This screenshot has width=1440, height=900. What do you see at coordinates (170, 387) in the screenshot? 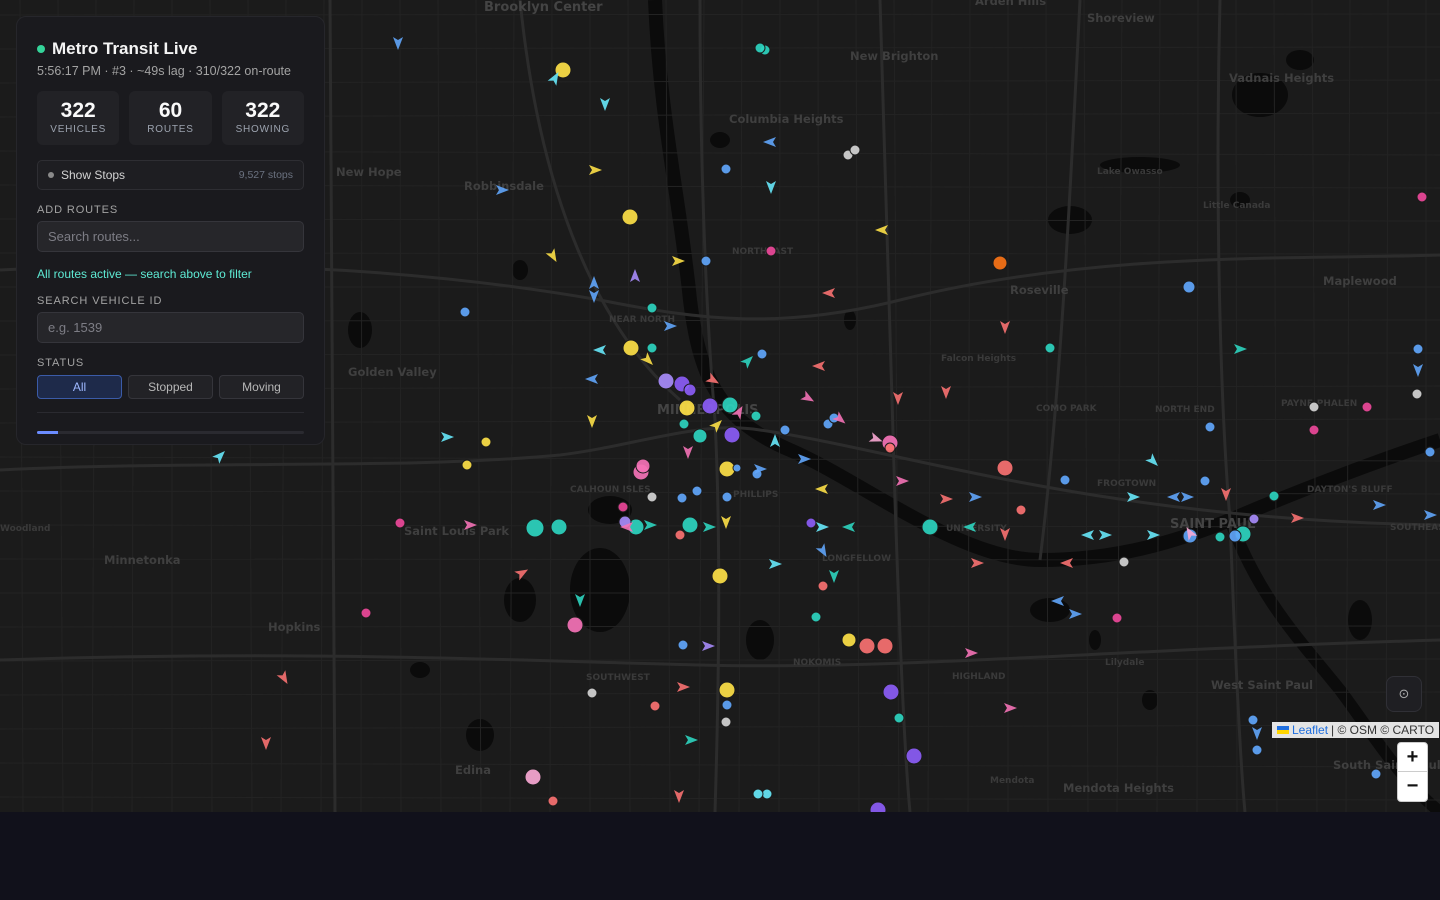
I see `status-stopped-button: Stopped` at bounding box center [170, 387].